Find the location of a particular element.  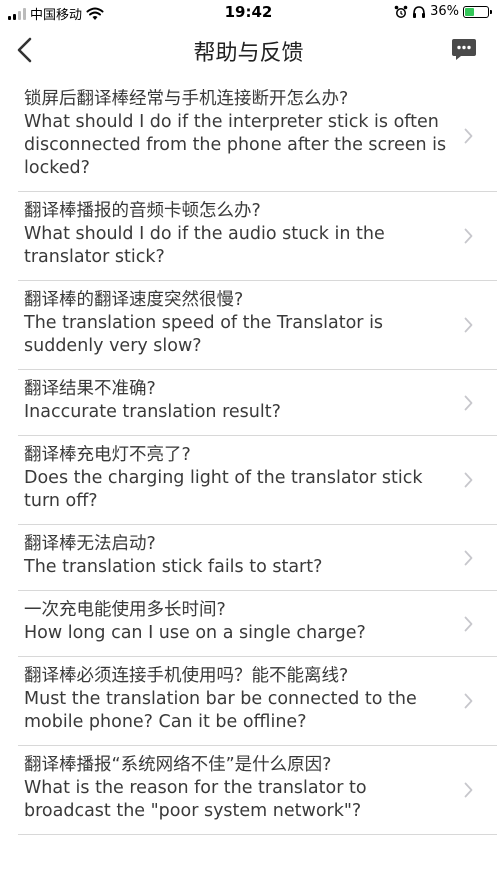

faq-question-zh: 一次充电能使用多长时间? is located at coordinates (125, 610).